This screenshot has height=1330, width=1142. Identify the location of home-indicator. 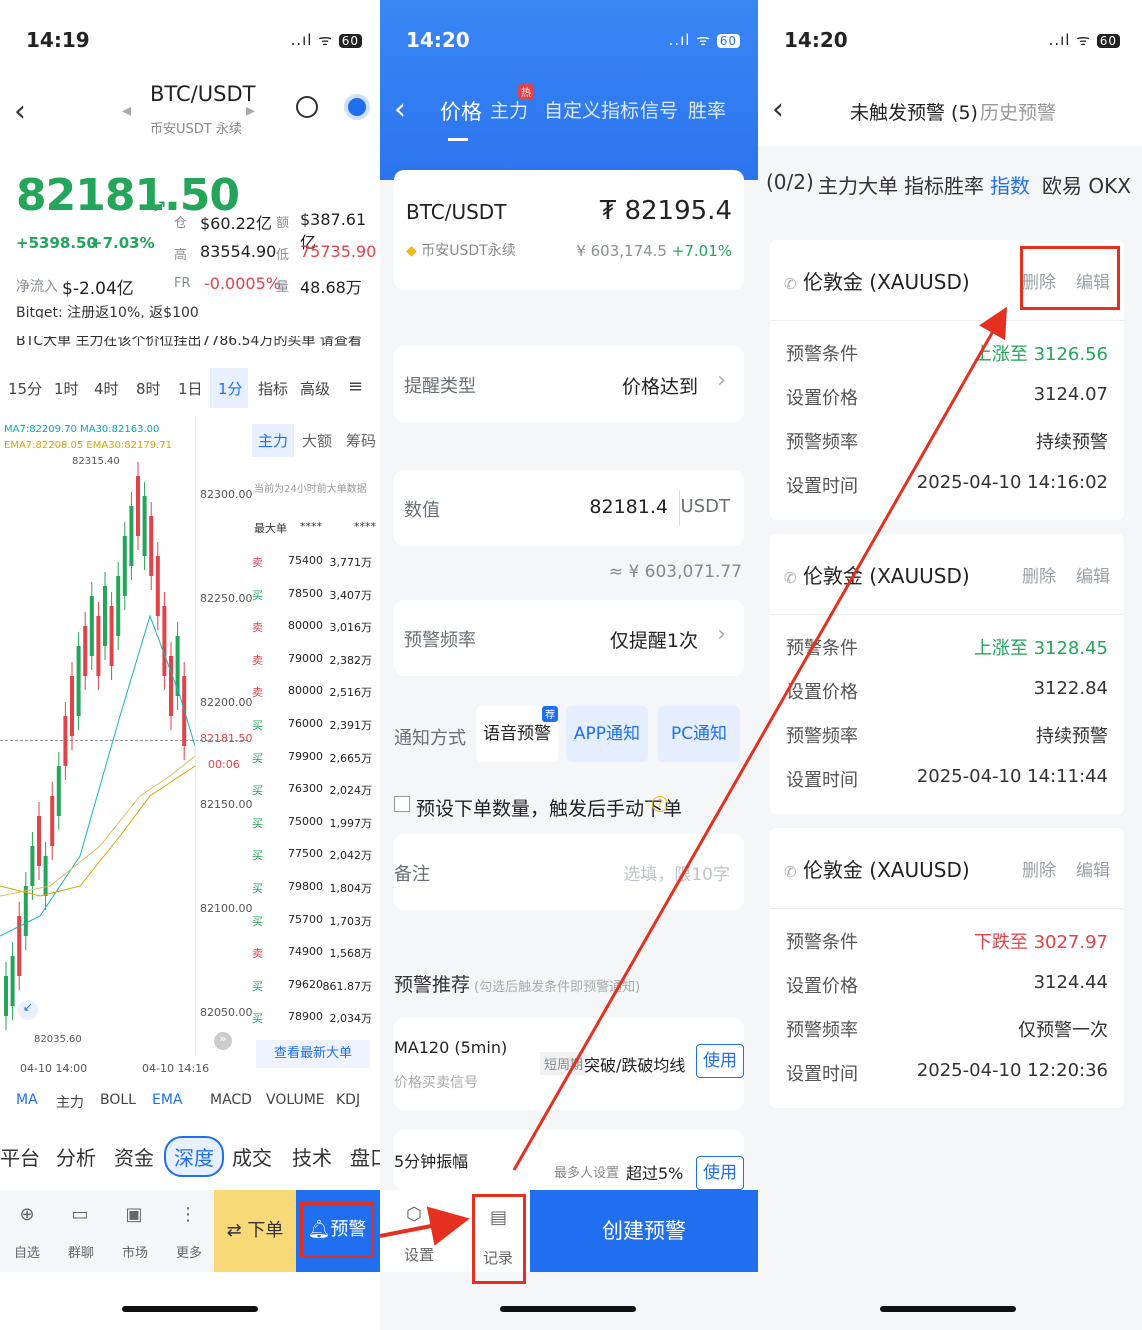
(190, 1309).